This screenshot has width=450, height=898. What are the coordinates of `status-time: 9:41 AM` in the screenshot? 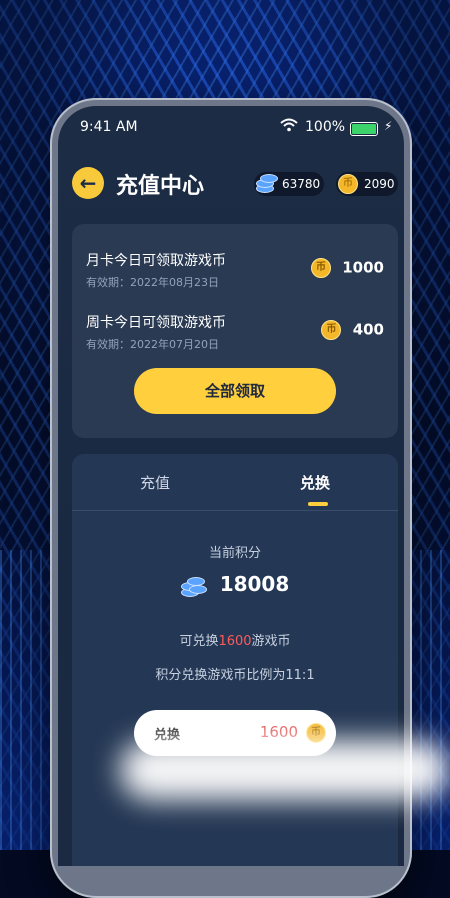 It's located at (109, 127).